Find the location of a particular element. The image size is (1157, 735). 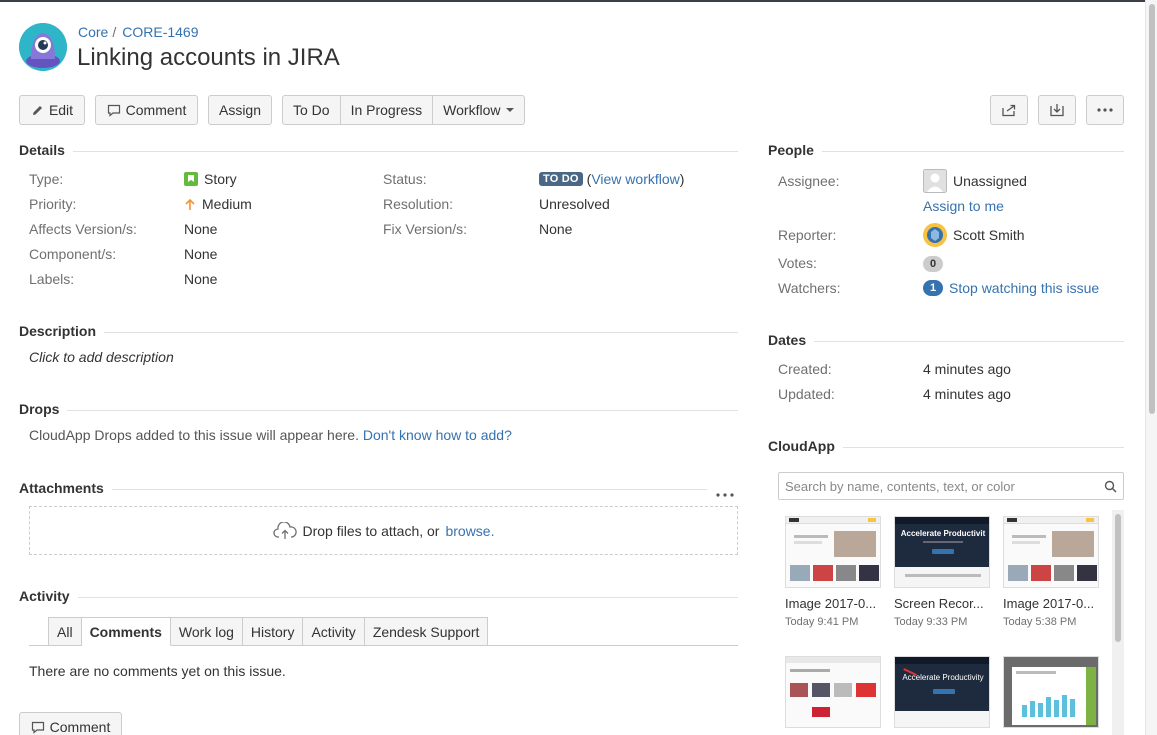

pencil-icon is located at coordinates (37, 110).